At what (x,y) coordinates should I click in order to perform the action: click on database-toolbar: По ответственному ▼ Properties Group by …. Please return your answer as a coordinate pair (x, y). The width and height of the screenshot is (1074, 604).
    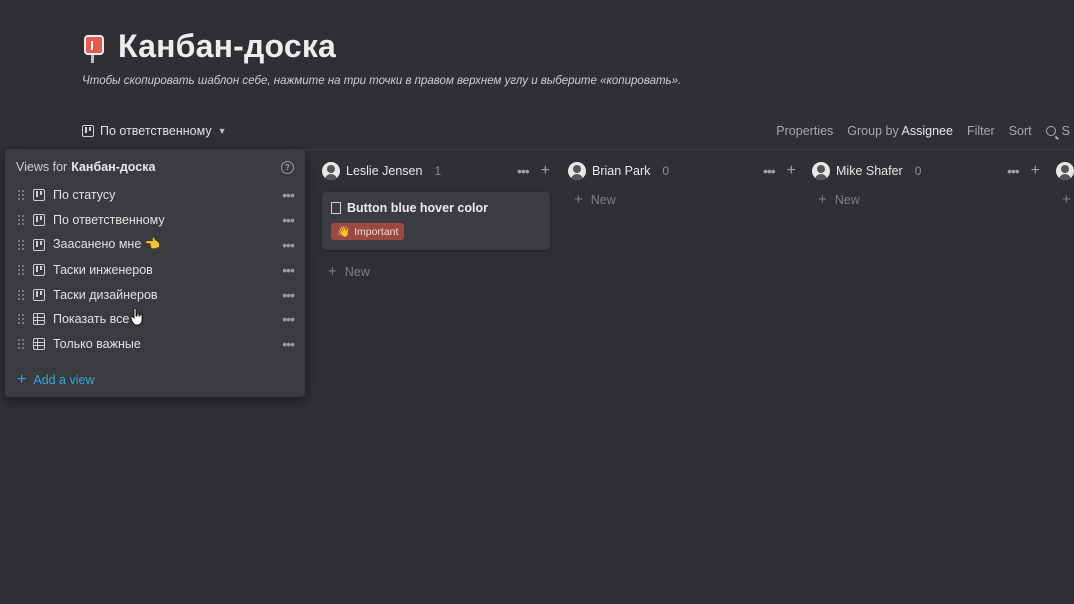
    Looking at the image, I should click on (578, 131).